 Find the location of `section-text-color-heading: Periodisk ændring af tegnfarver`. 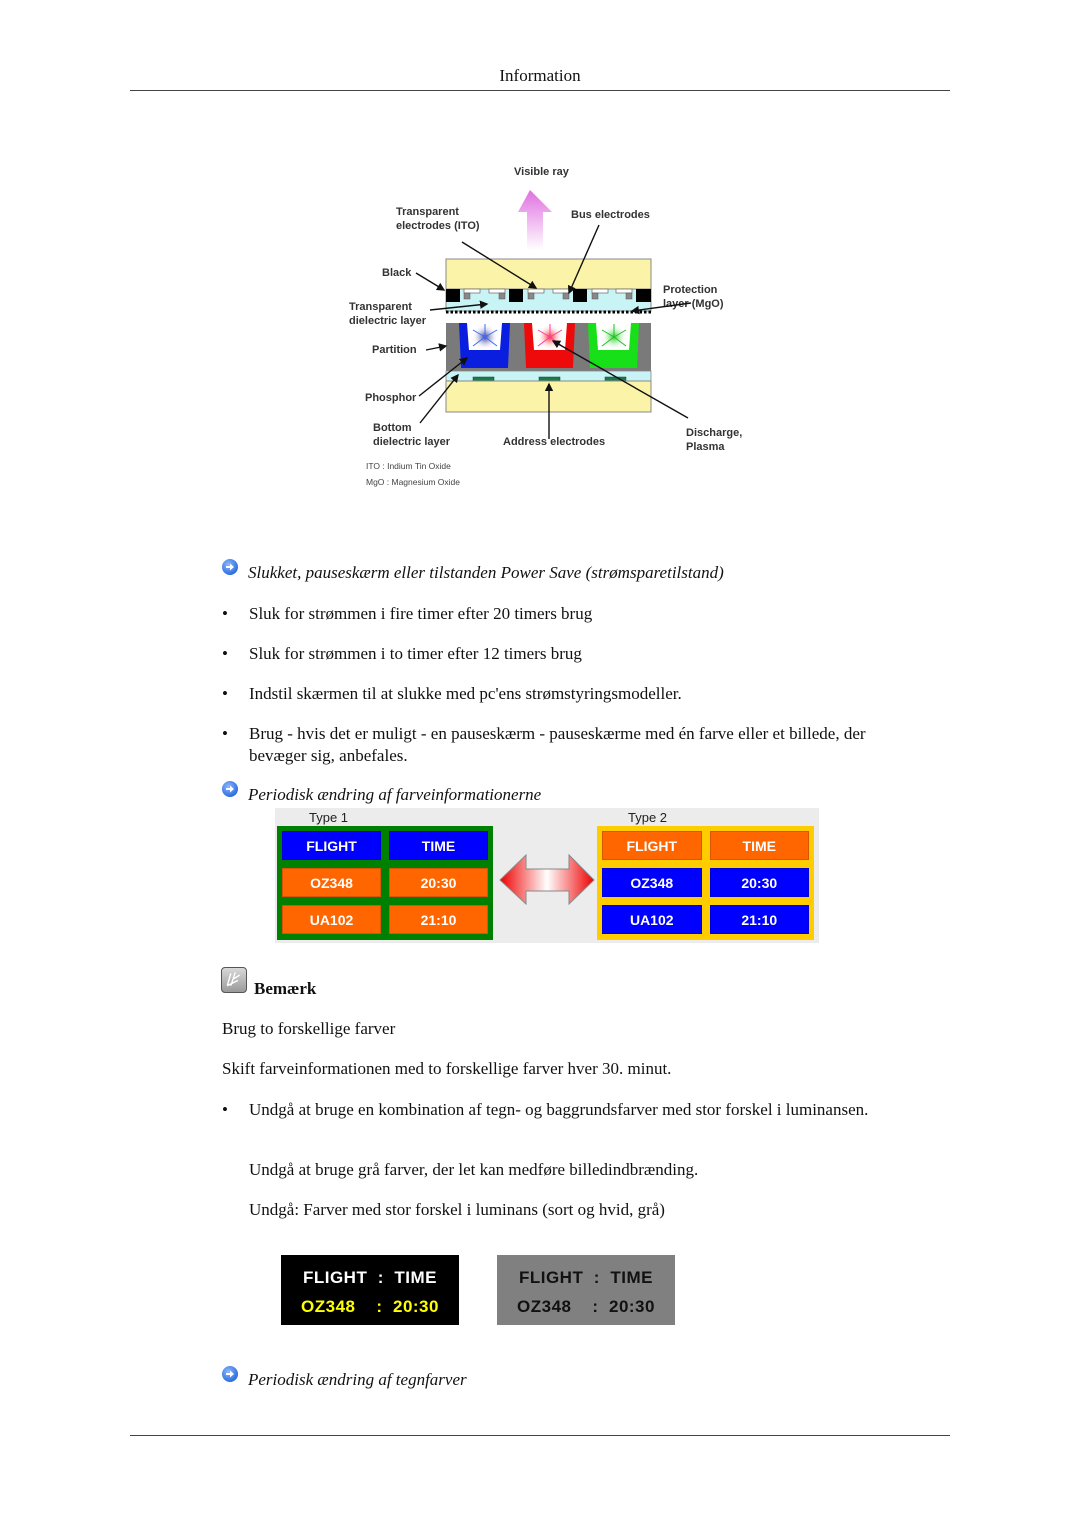

section-text-color-heading: Periodisk ændring af tegnfarver is located at coordinates (344, 1378).